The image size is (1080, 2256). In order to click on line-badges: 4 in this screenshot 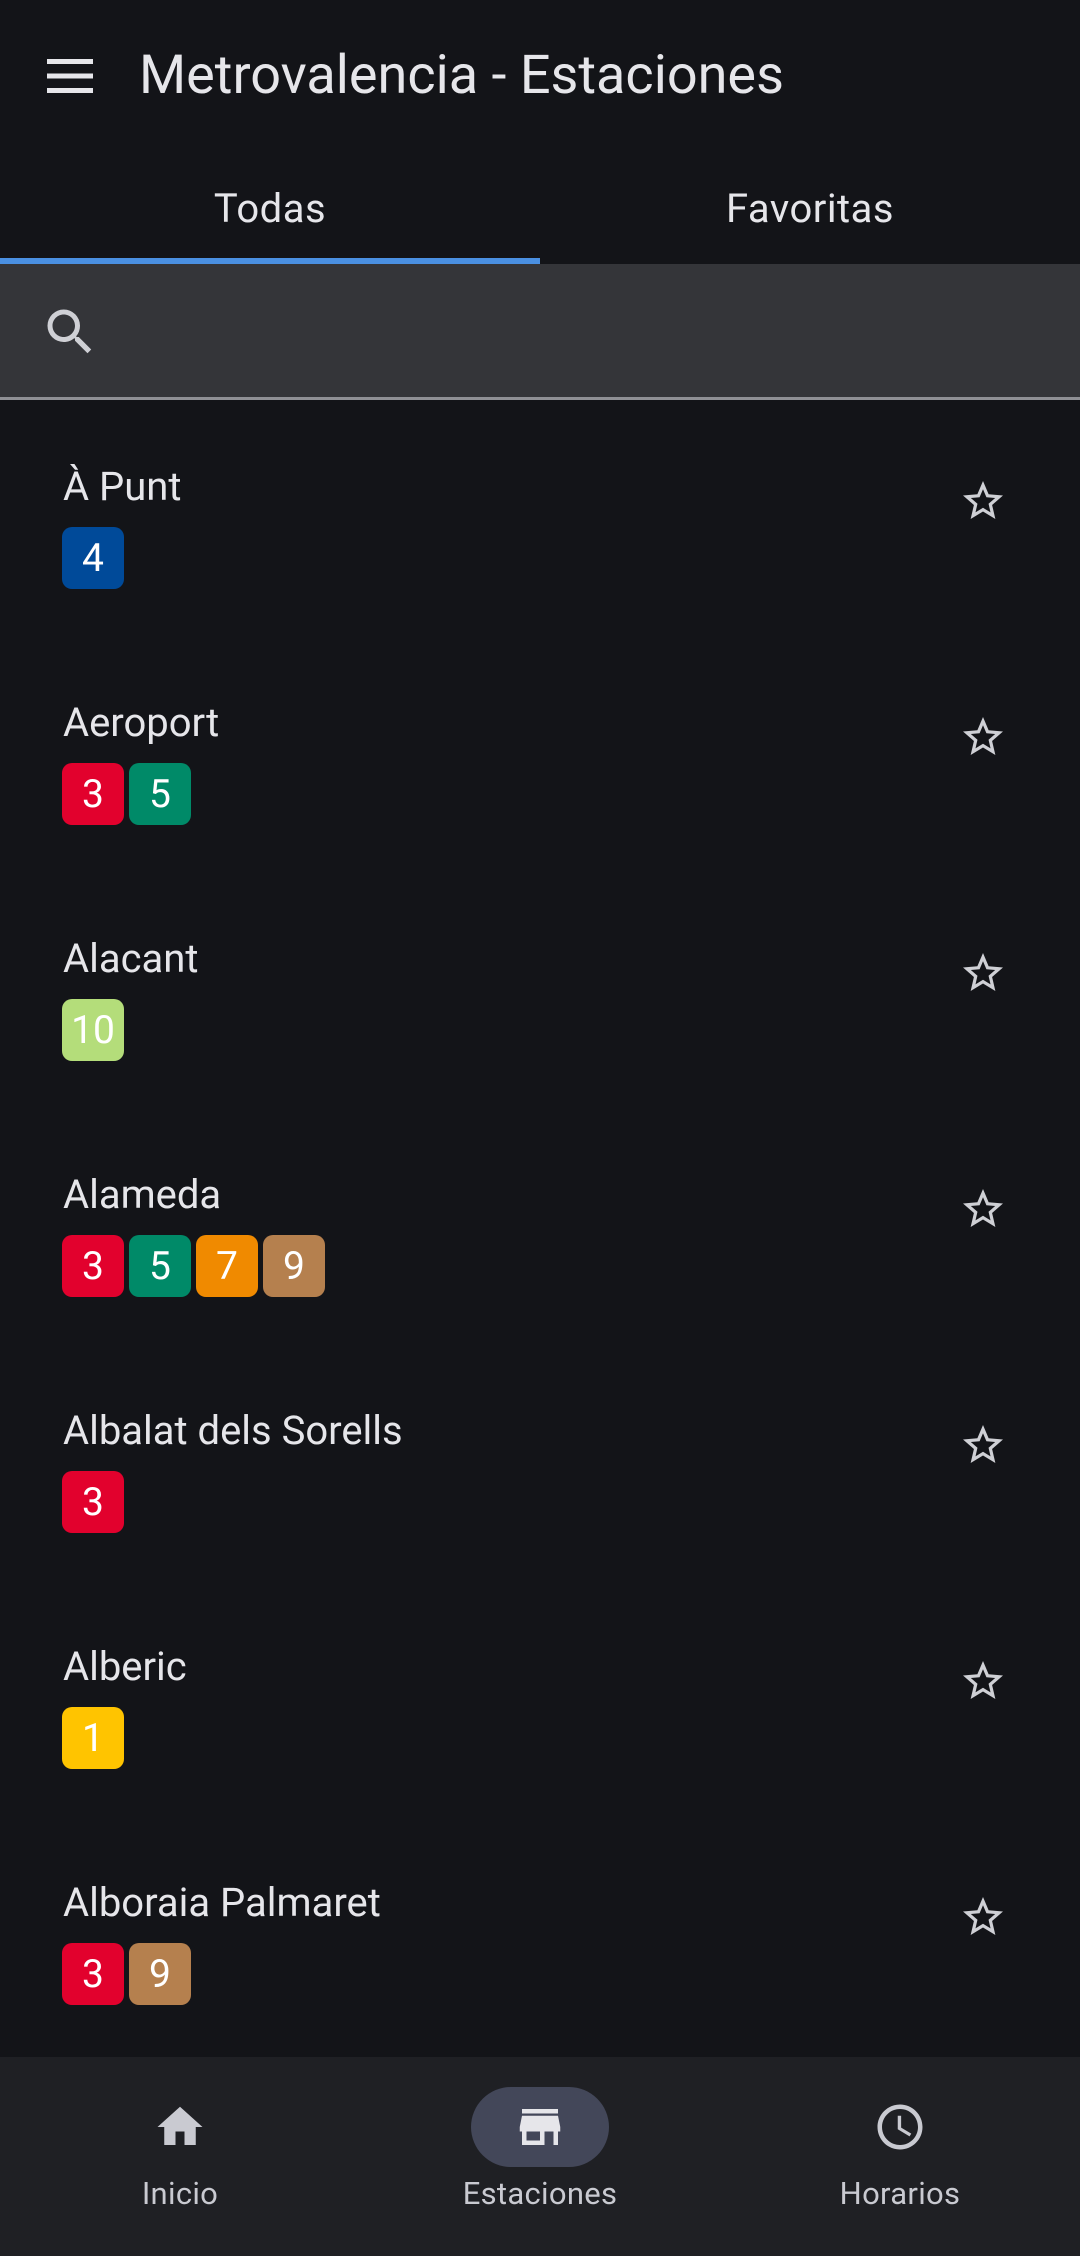, I will do `click(93, 558)`.